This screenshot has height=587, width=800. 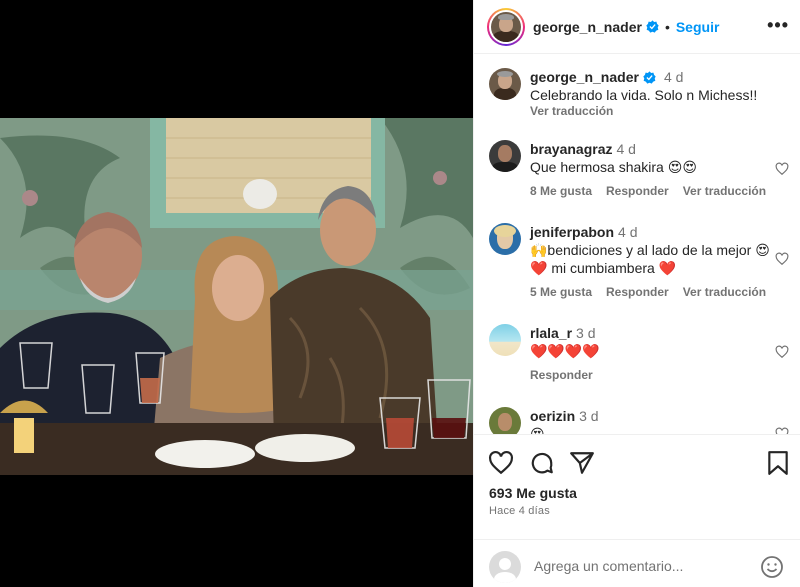 What do you see at coordinates (565, 351) in the screenshot?
I see `comment-text: ❤️❤️❤️❤️` at bounding box center [565, 351].